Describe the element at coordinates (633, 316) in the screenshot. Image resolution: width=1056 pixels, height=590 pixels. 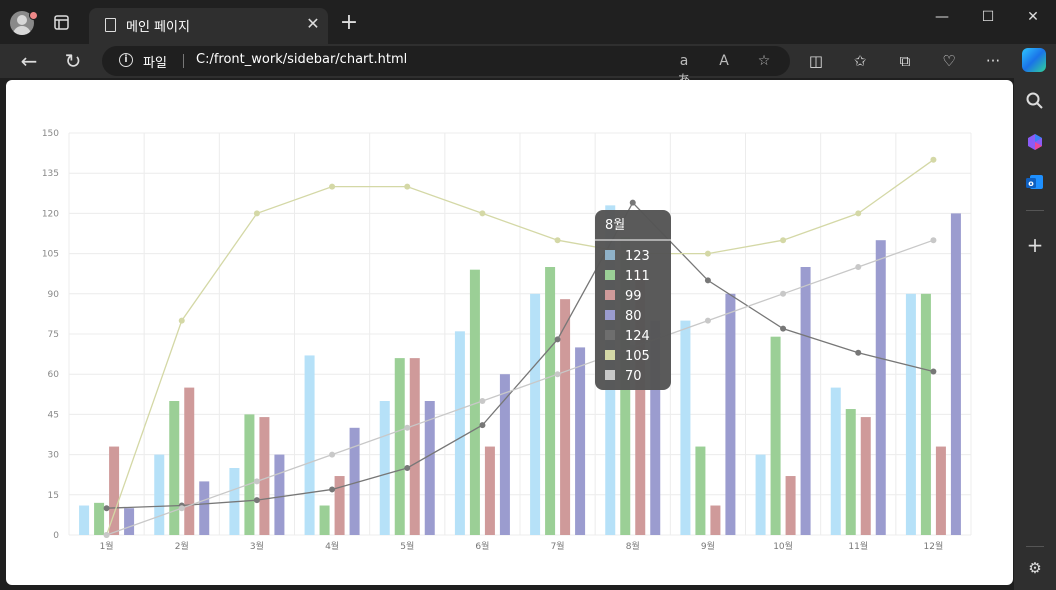
I see `tooltip-value: 80` at that location.